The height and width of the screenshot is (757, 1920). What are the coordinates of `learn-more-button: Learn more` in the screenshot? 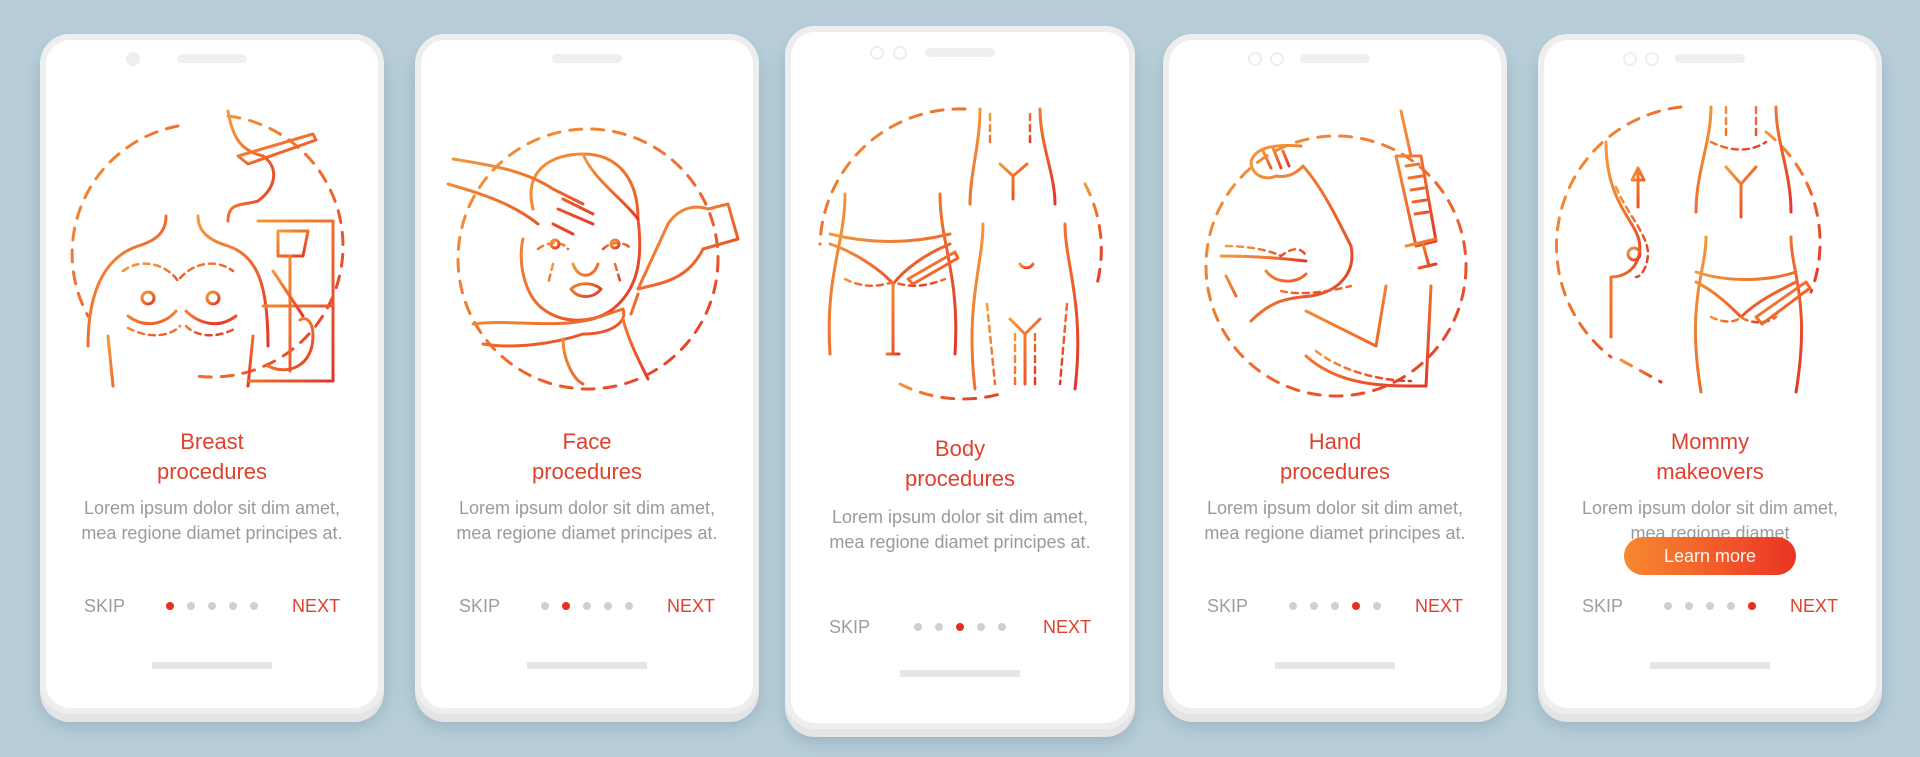 It's located at (1710, 556).